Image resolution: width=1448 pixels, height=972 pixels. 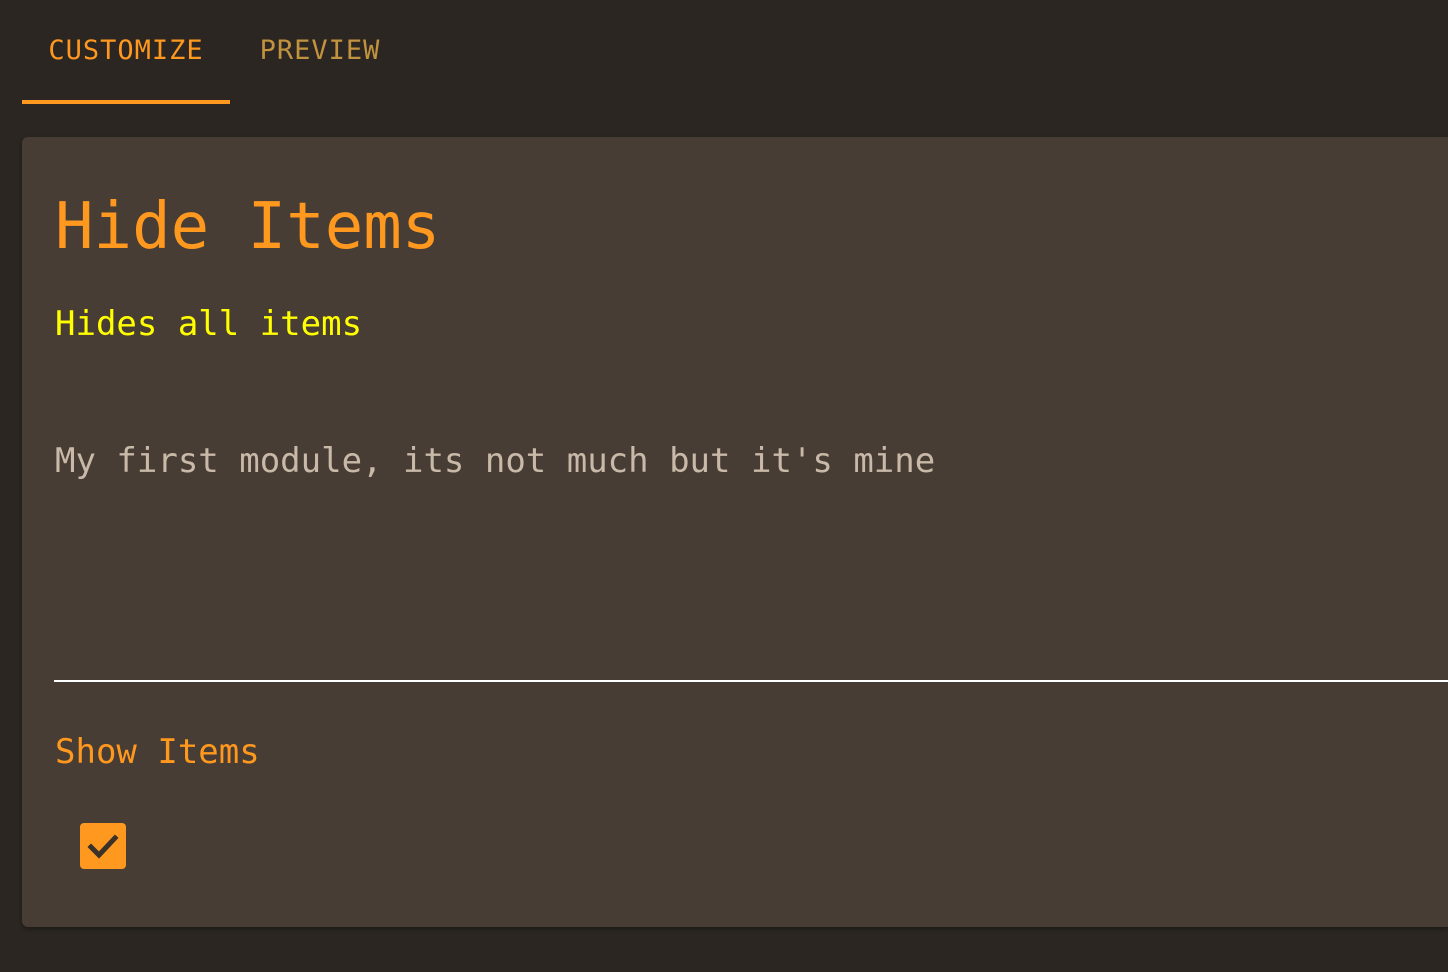 What do you see at coordinates (126, 52) in the screenshot?
I see `tab-customize: CUSTOMIZE` at bounding box center [126, 52].